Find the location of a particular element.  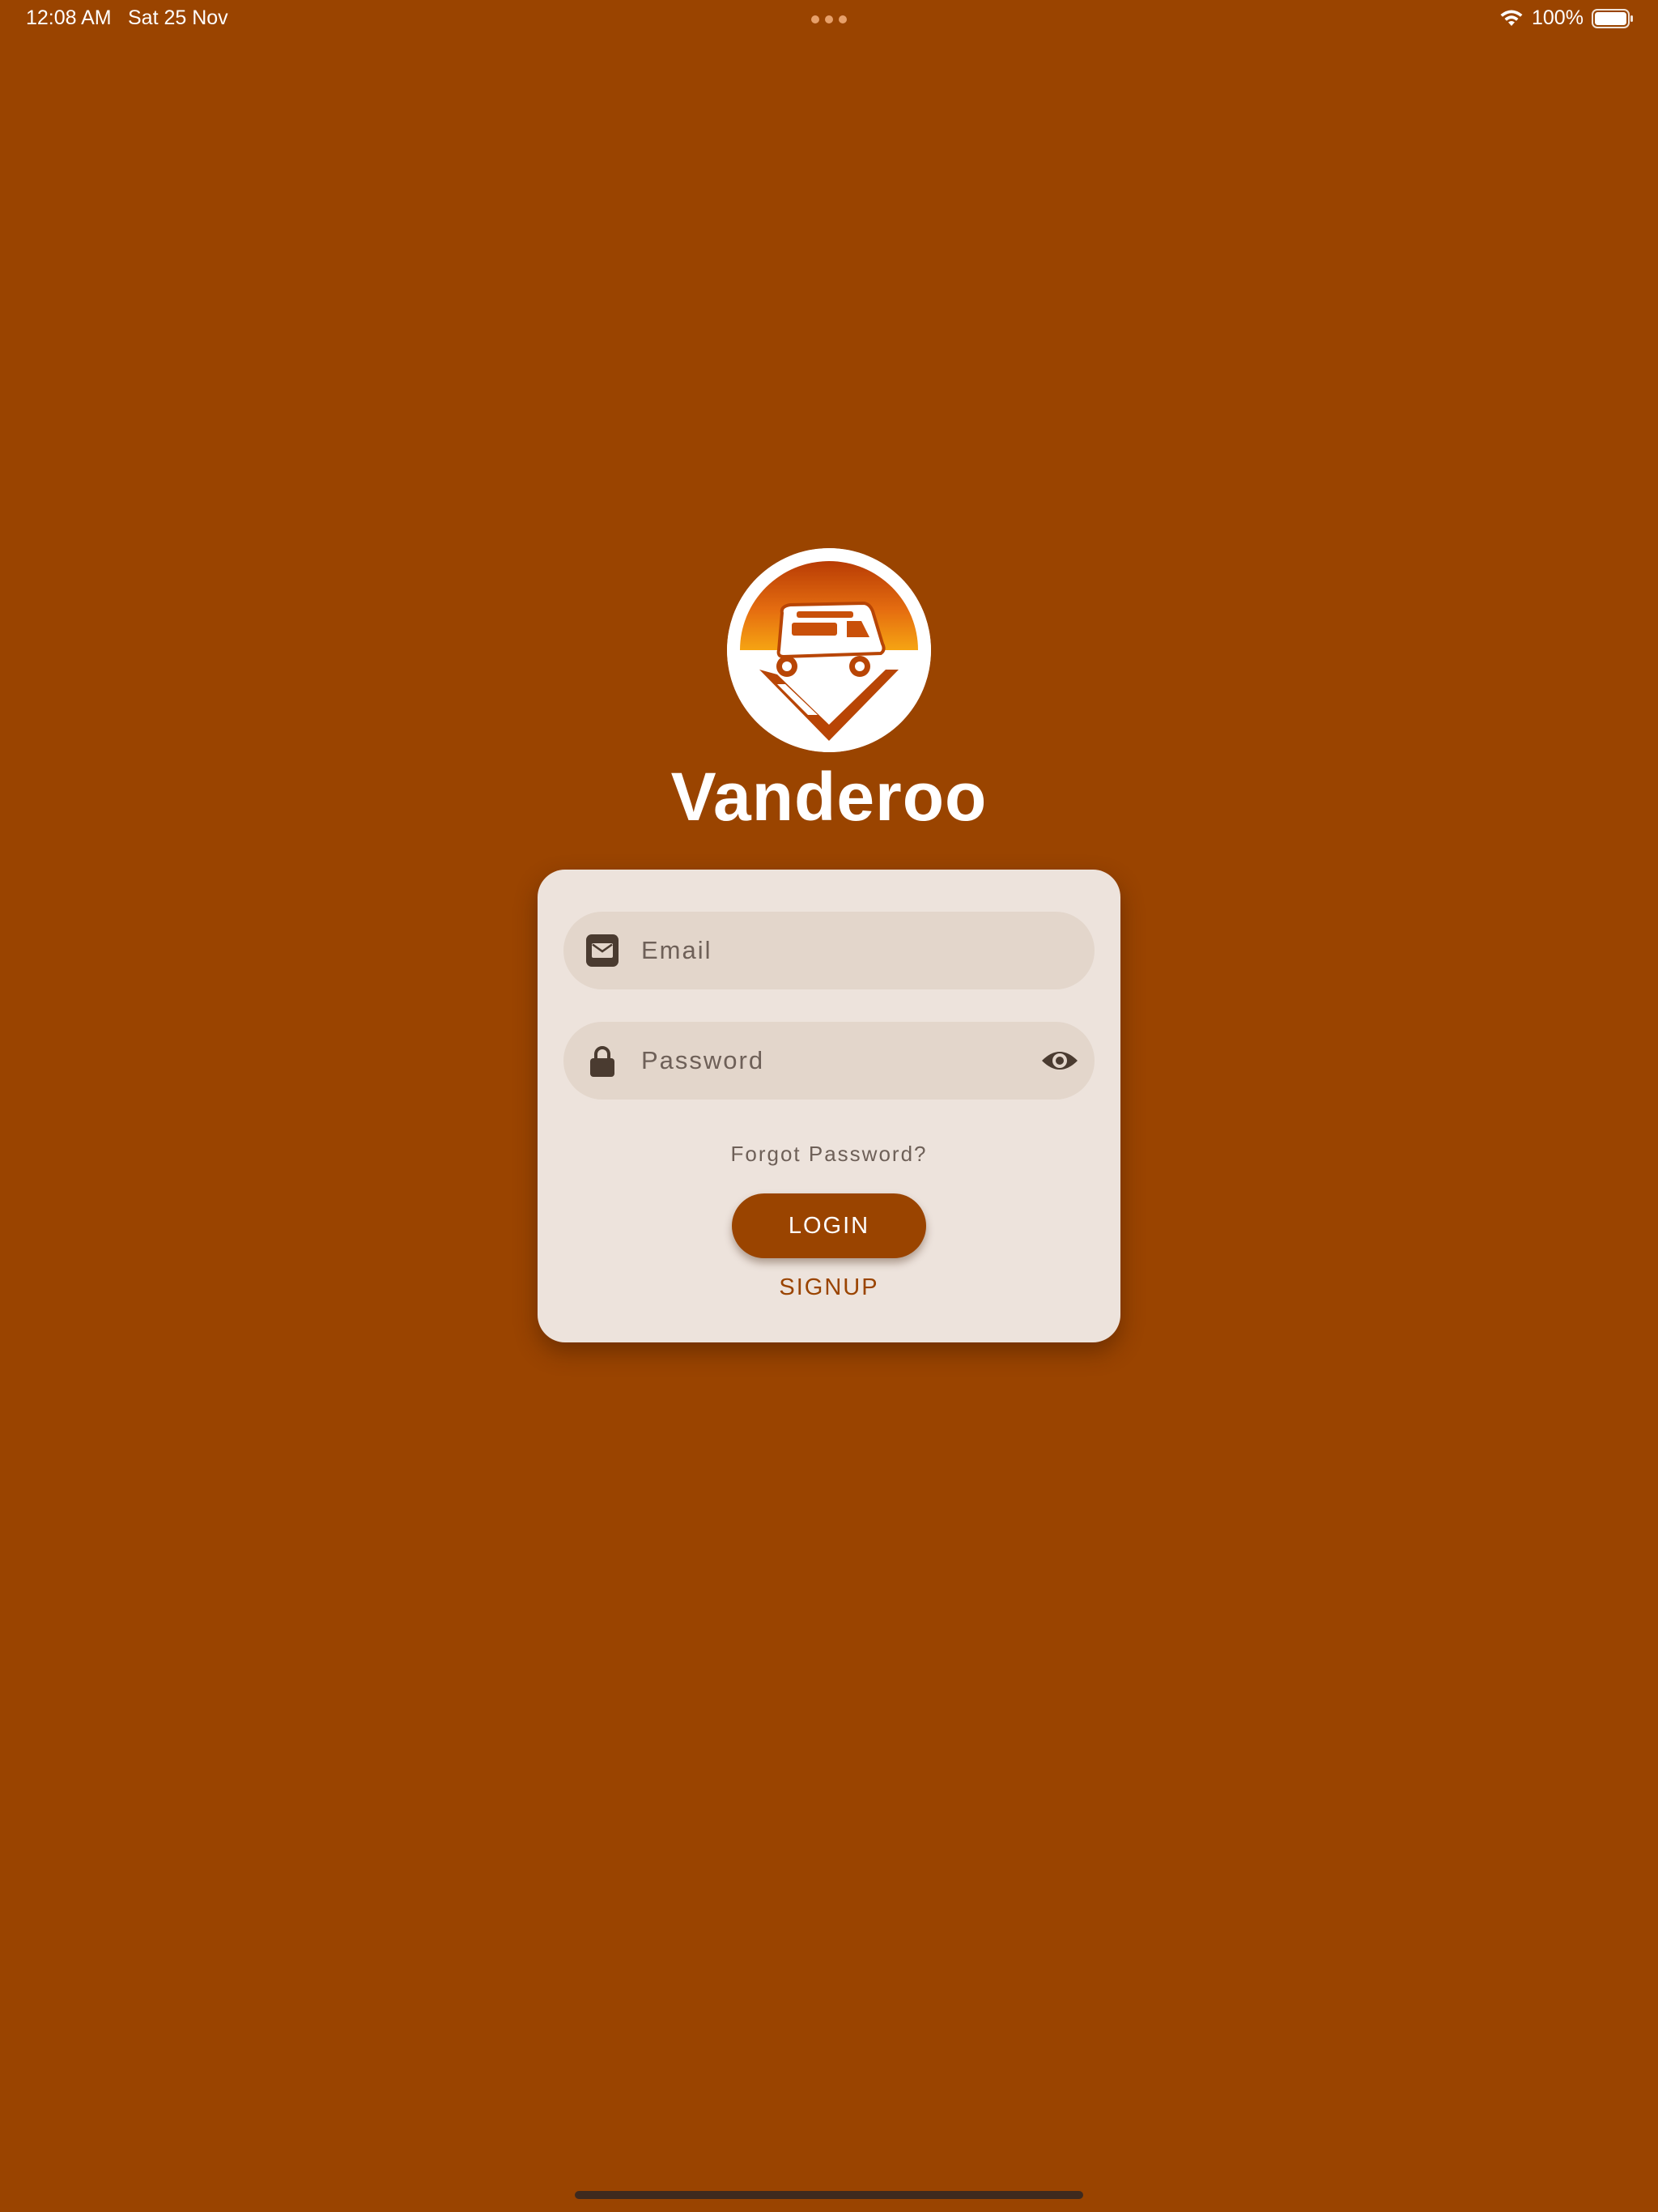

login-button: LOGIN is located at coordinates (829, 1226).